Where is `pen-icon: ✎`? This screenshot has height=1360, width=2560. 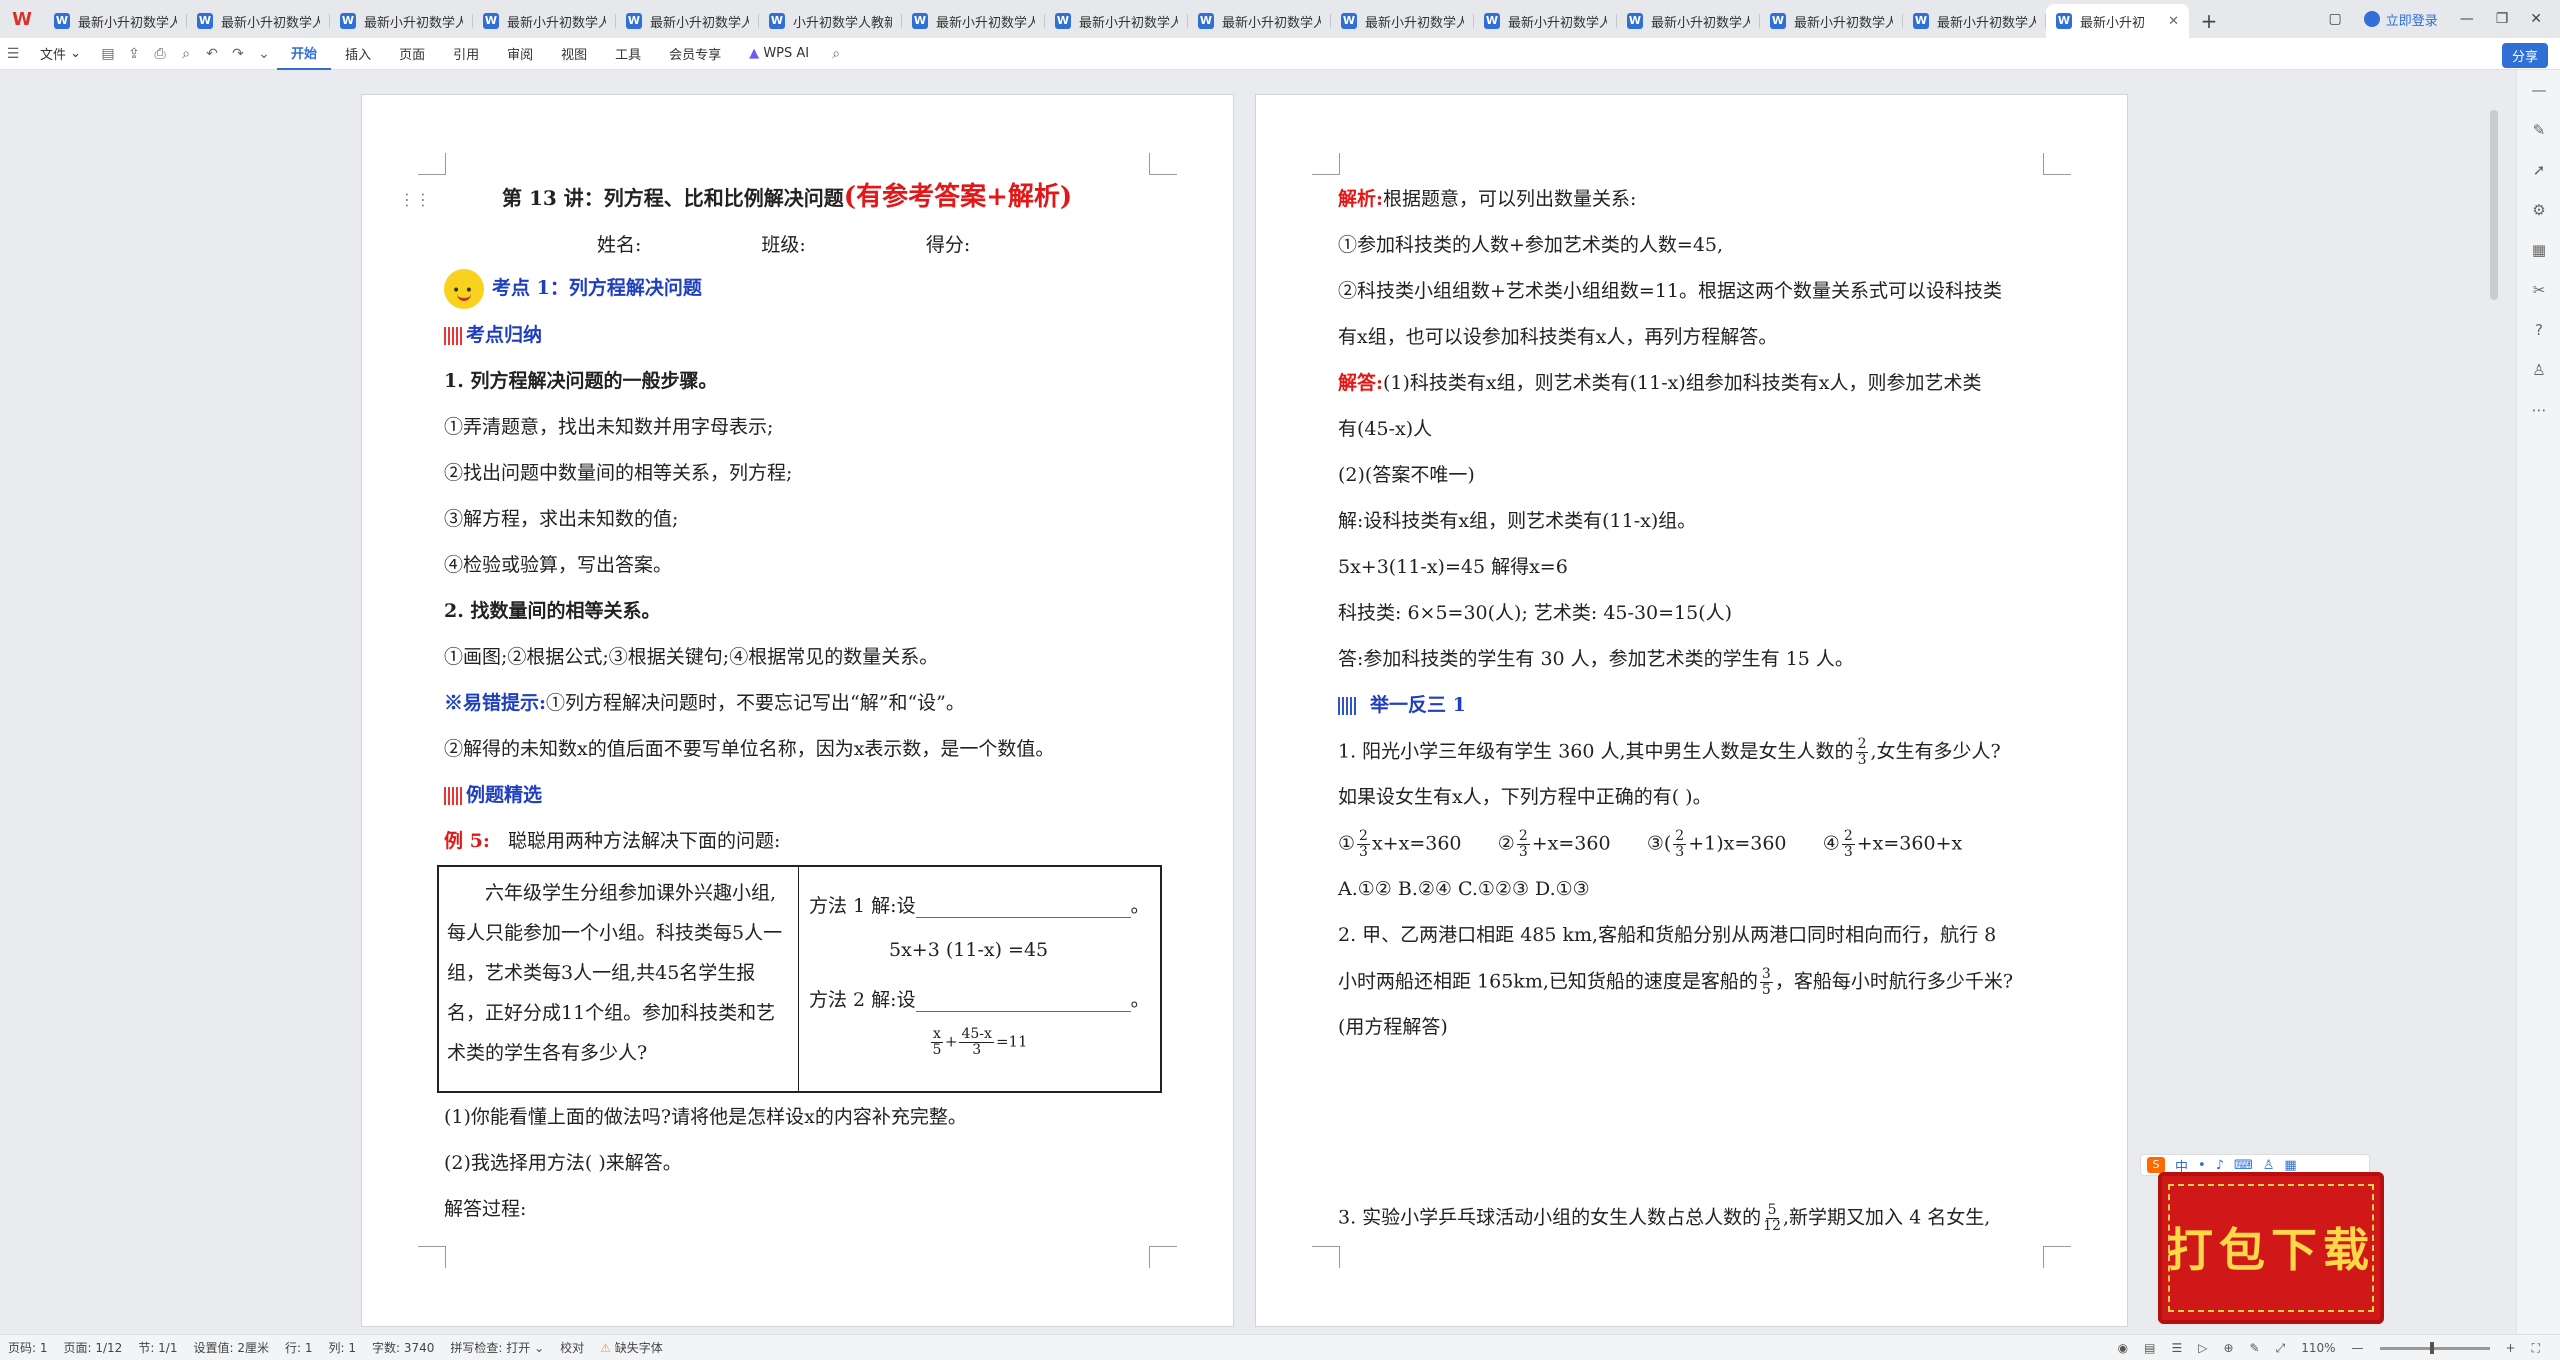 pen-icon: ✎ is located at coordinates (2538, 130).